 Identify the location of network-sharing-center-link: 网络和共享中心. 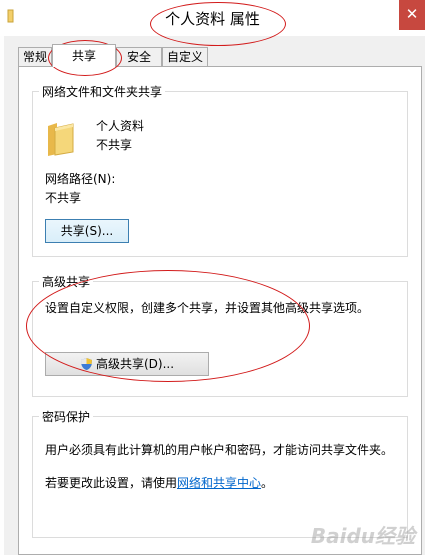
(219, 483).